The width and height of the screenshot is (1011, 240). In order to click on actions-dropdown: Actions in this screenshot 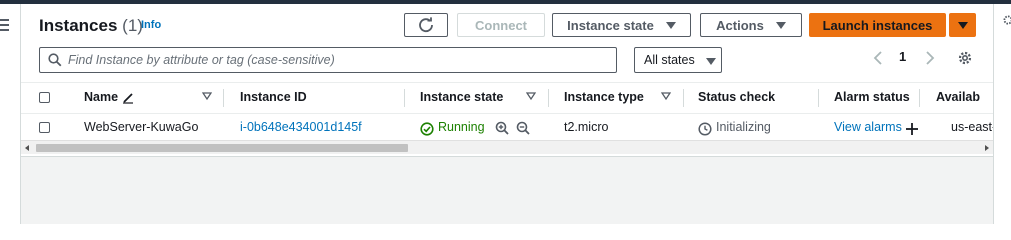, I will do `click(751, 25)`.